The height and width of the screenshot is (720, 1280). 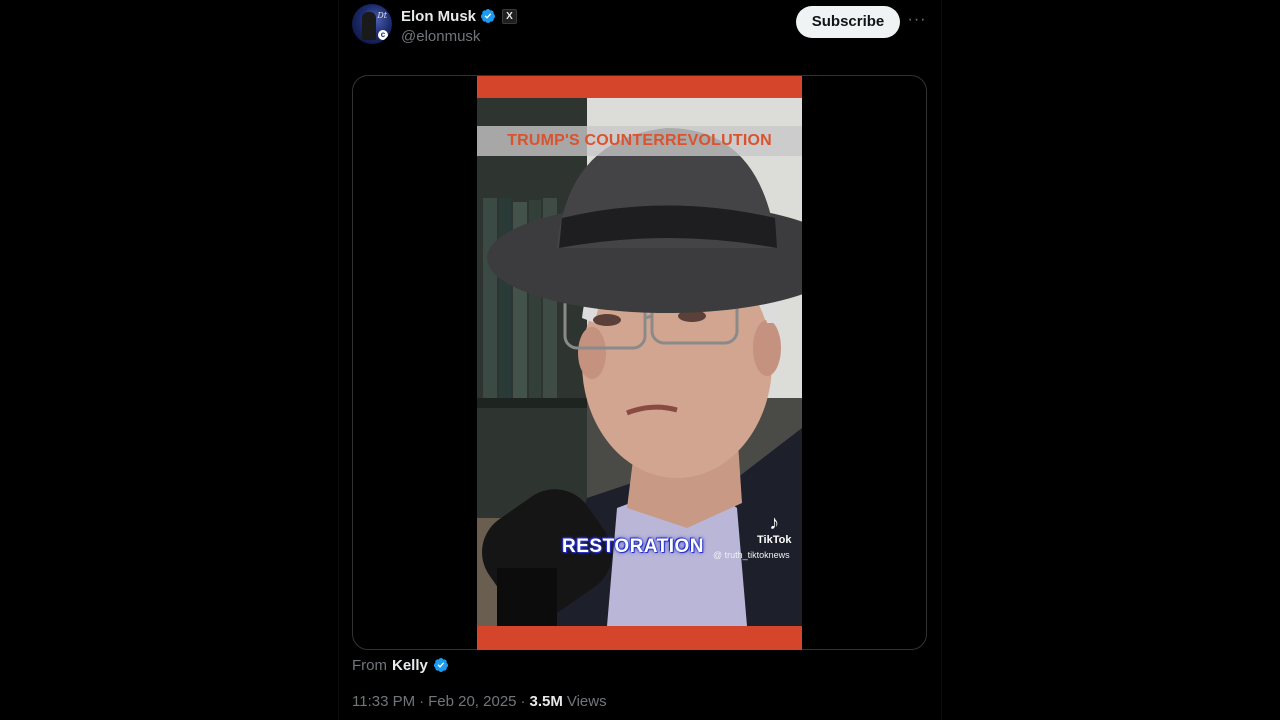 I want to click on tiktok-watermark: ♪ TikTok, so click(x=774, y=529).